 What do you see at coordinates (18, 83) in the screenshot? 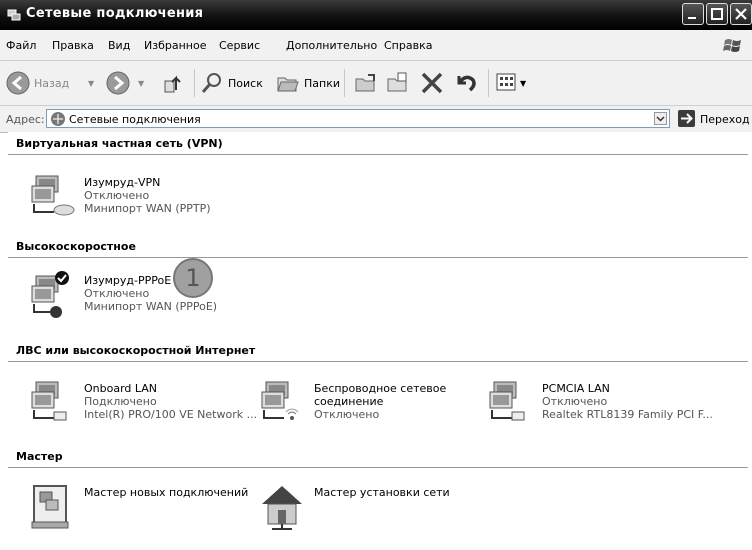
I see `back-arrow-icon` at bounding box center [18, 83].